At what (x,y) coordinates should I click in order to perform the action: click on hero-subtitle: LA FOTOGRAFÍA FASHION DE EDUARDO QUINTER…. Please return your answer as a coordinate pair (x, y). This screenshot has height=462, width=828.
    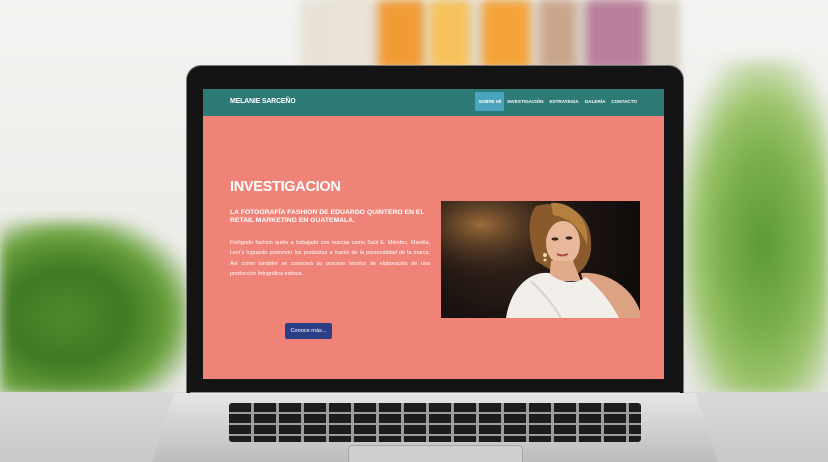
    Looking at the image, I should click on (327, 216).